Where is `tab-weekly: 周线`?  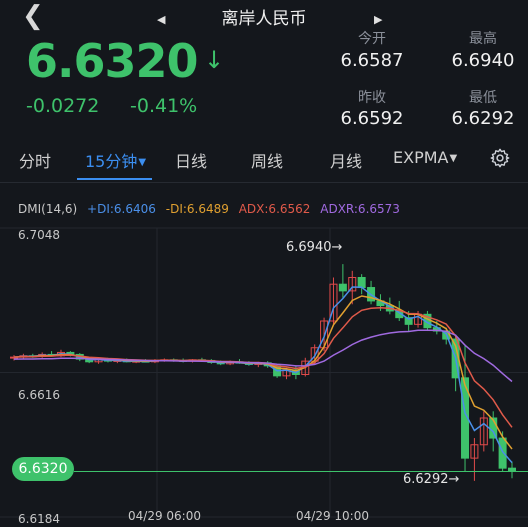
tab-weekly: 周线 is located at coordinates (267, 160).